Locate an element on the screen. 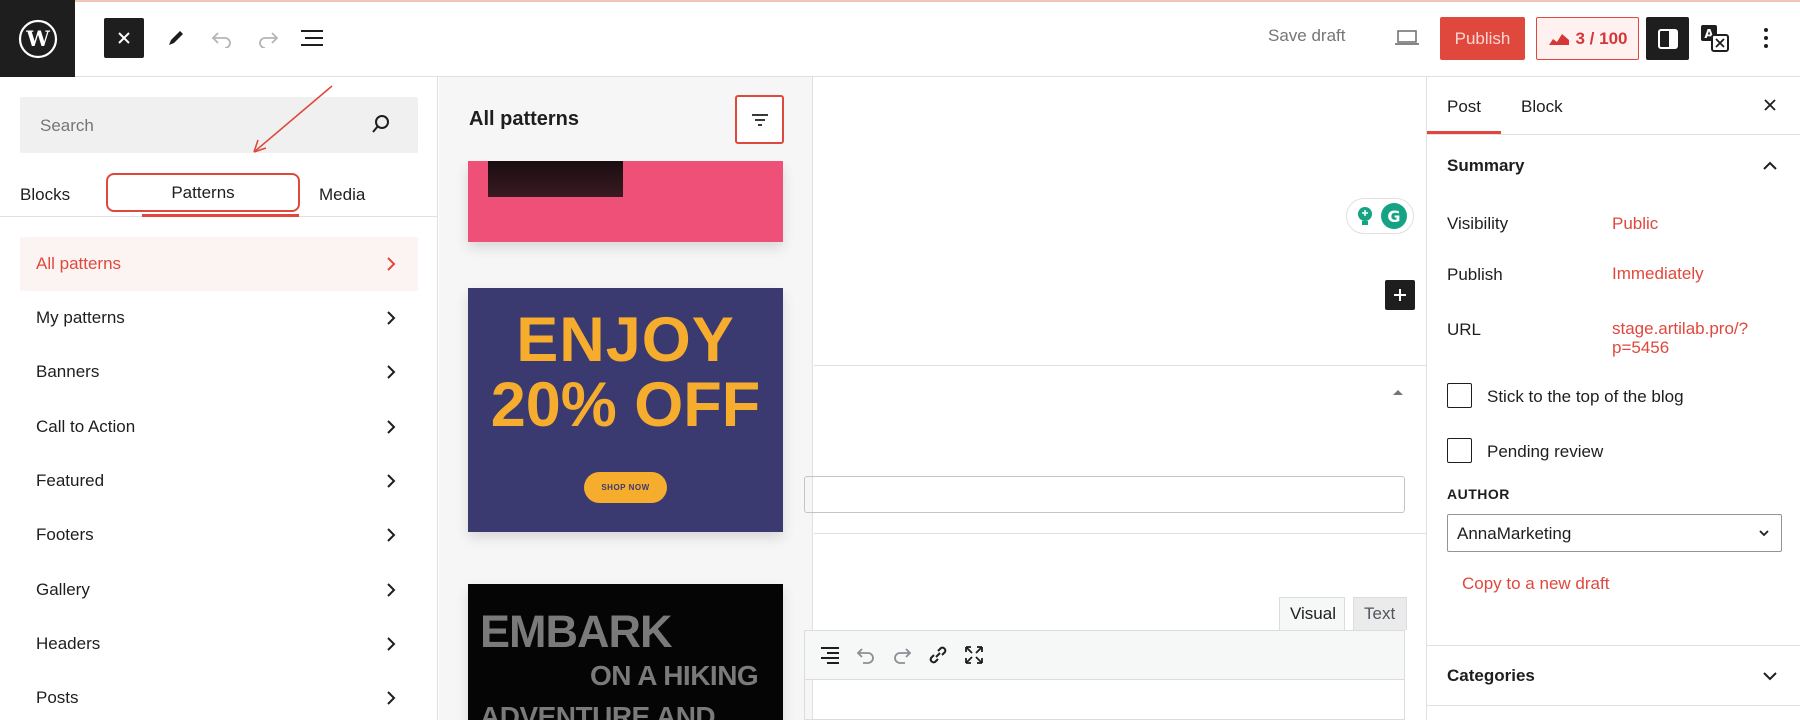 The image size is (1800, 720). category-label: Posts is located at coordinates (57, 698).